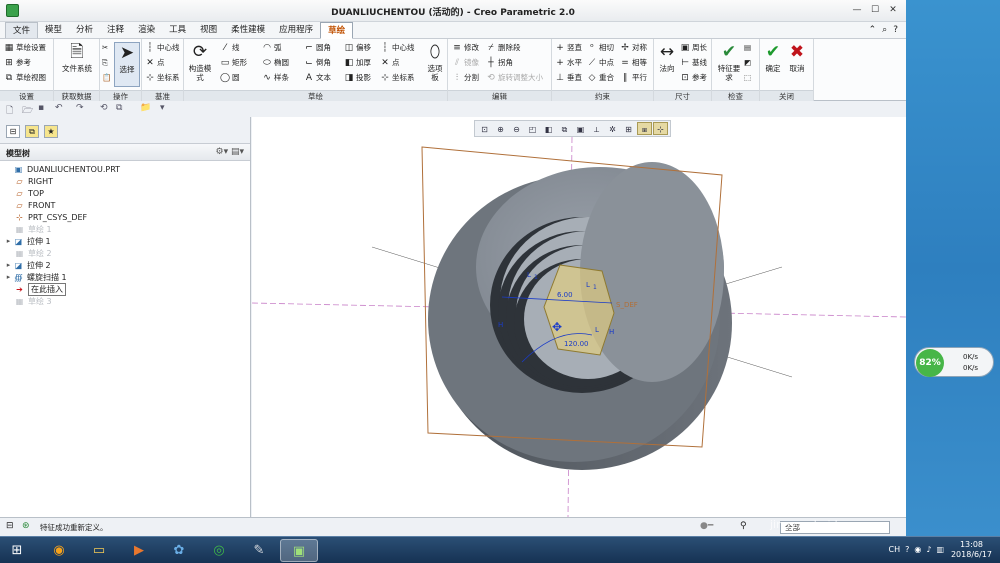 The image size is (1000, 563). Describe the element at coordinates (200, 62) in the screenshot. I see `construction-mode-button: ⟳ 构造模式` at that location.